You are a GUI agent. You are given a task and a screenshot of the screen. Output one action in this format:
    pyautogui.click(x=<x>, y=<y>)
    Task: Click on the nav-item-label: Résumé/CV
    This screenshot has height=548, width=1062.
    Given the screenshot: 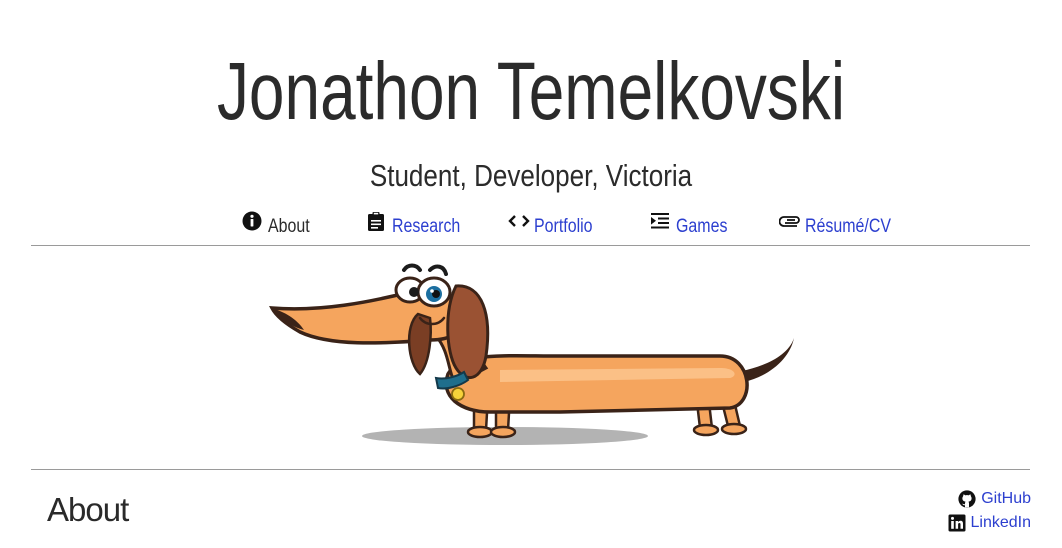 What is the action you would take?
    pyautogui.click(x=848, y=226)
    